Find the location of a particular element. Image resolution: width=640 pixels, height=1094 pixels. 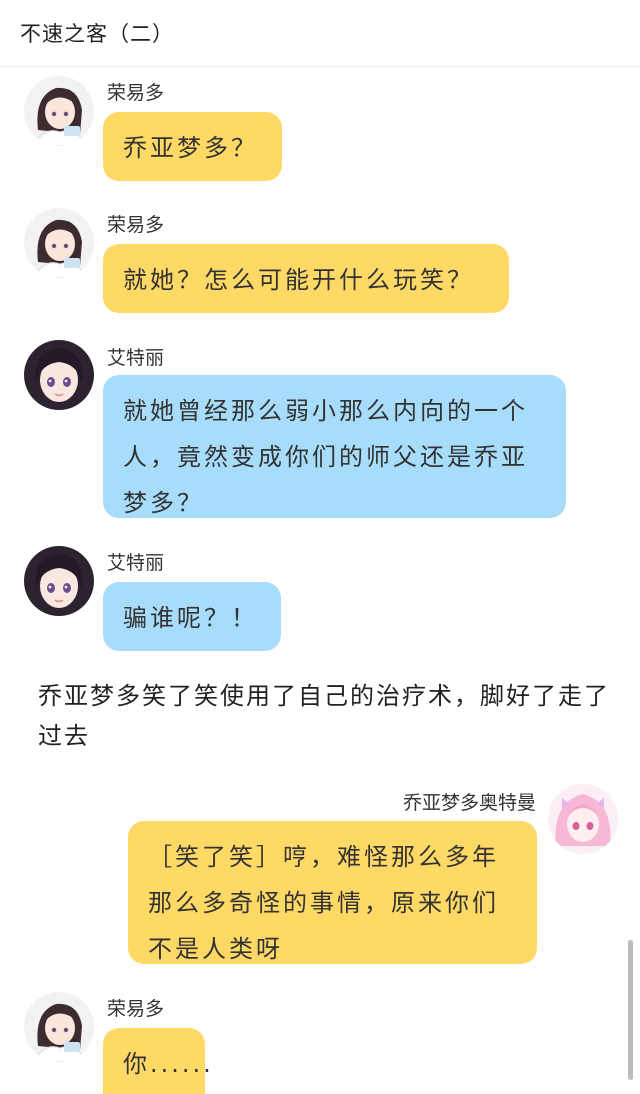

avatar-qiaoyamengduo-image is located at coordinates (583, 819).